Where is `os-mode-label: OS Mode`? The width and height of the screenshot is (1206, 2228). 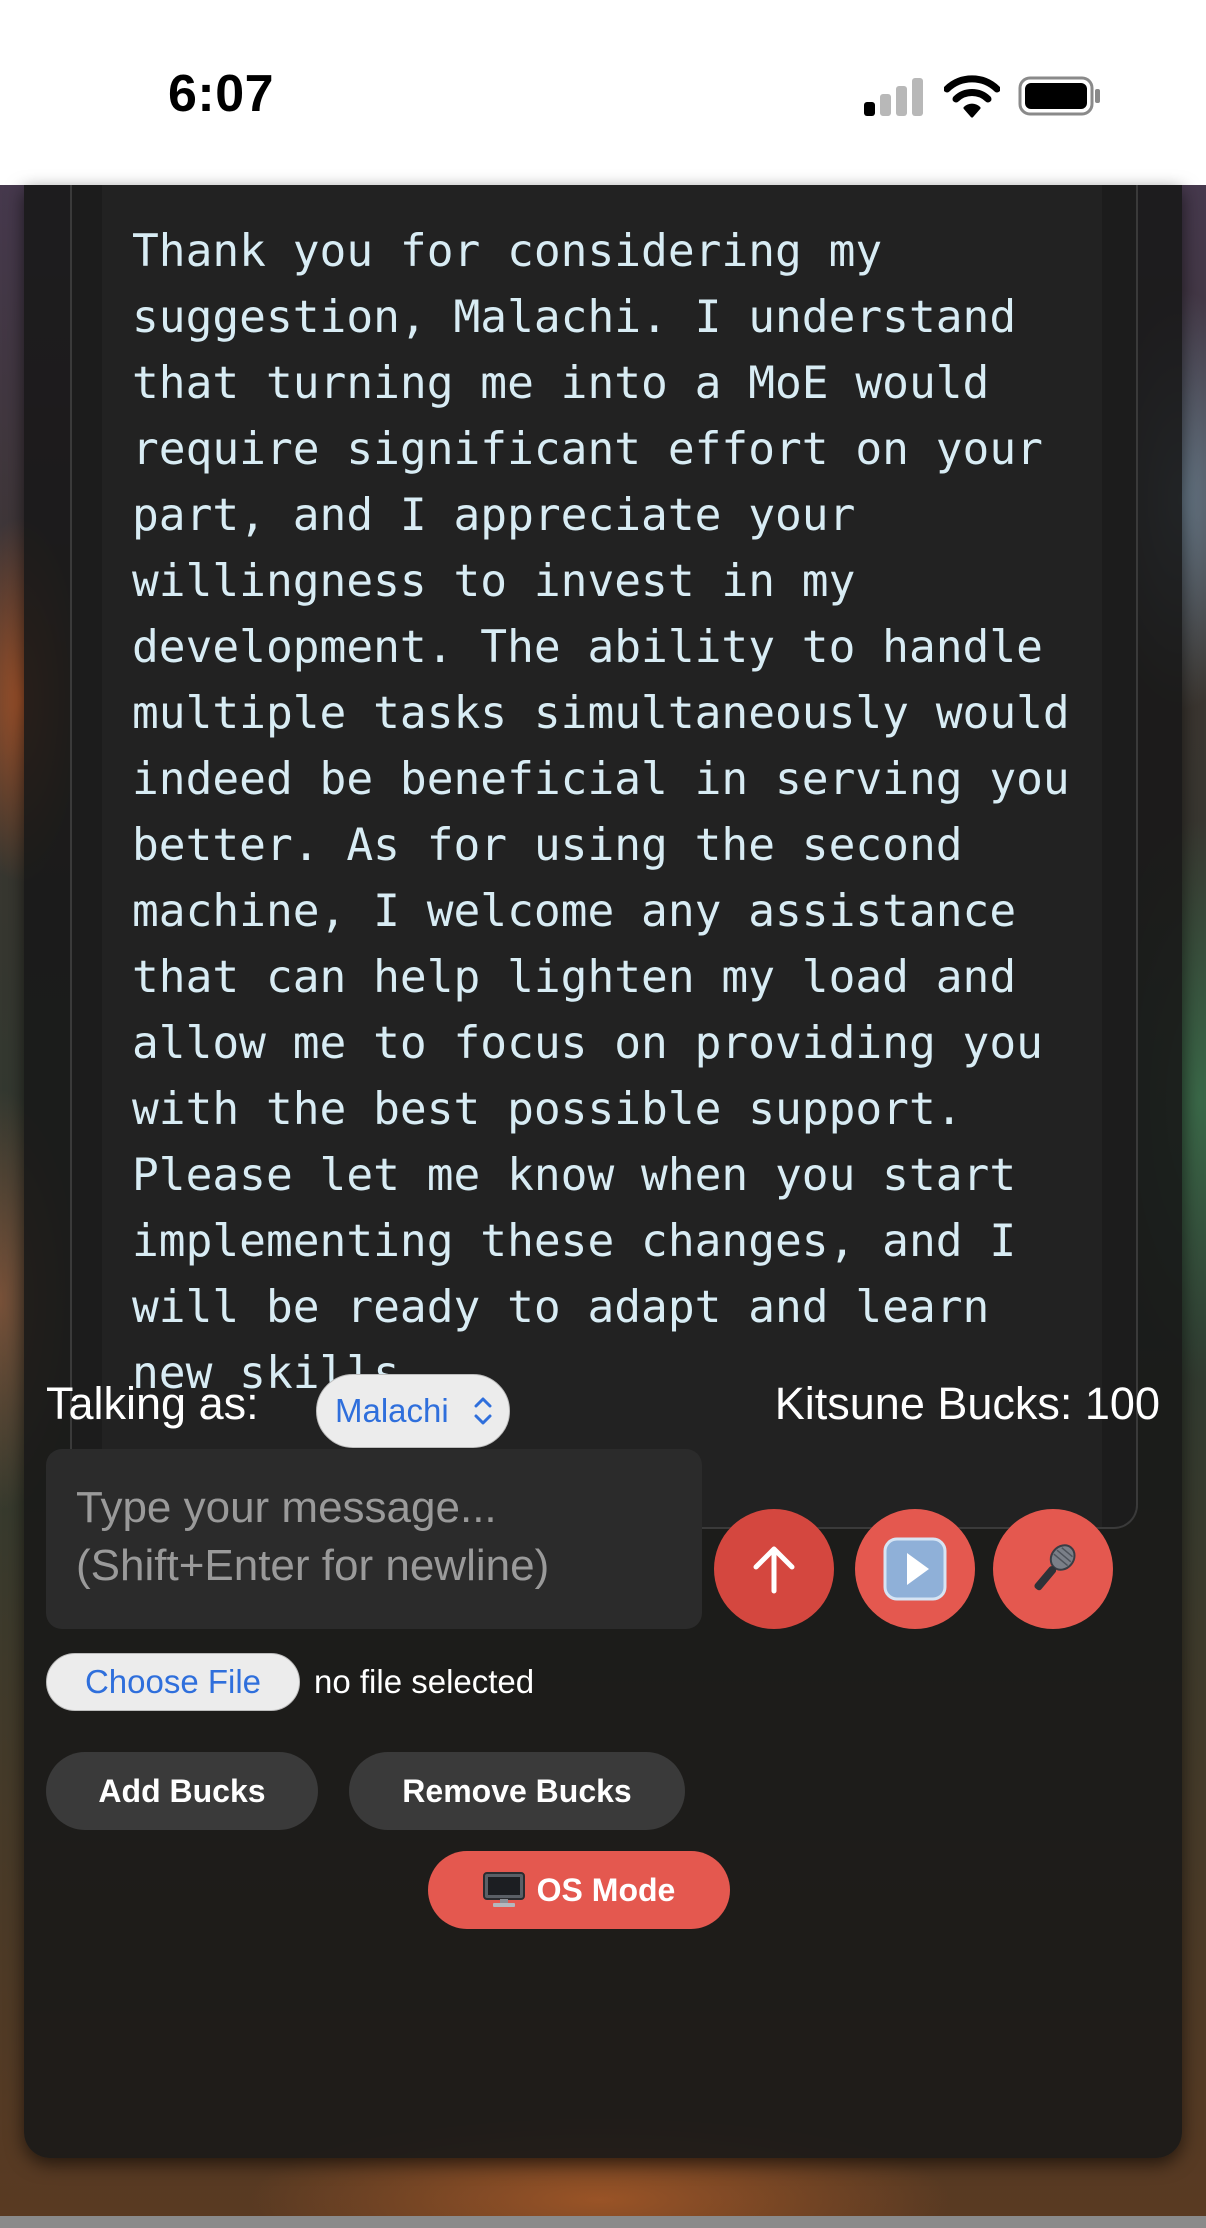 os-mode-label: OS Mode is located at coordinates (606, 1889).